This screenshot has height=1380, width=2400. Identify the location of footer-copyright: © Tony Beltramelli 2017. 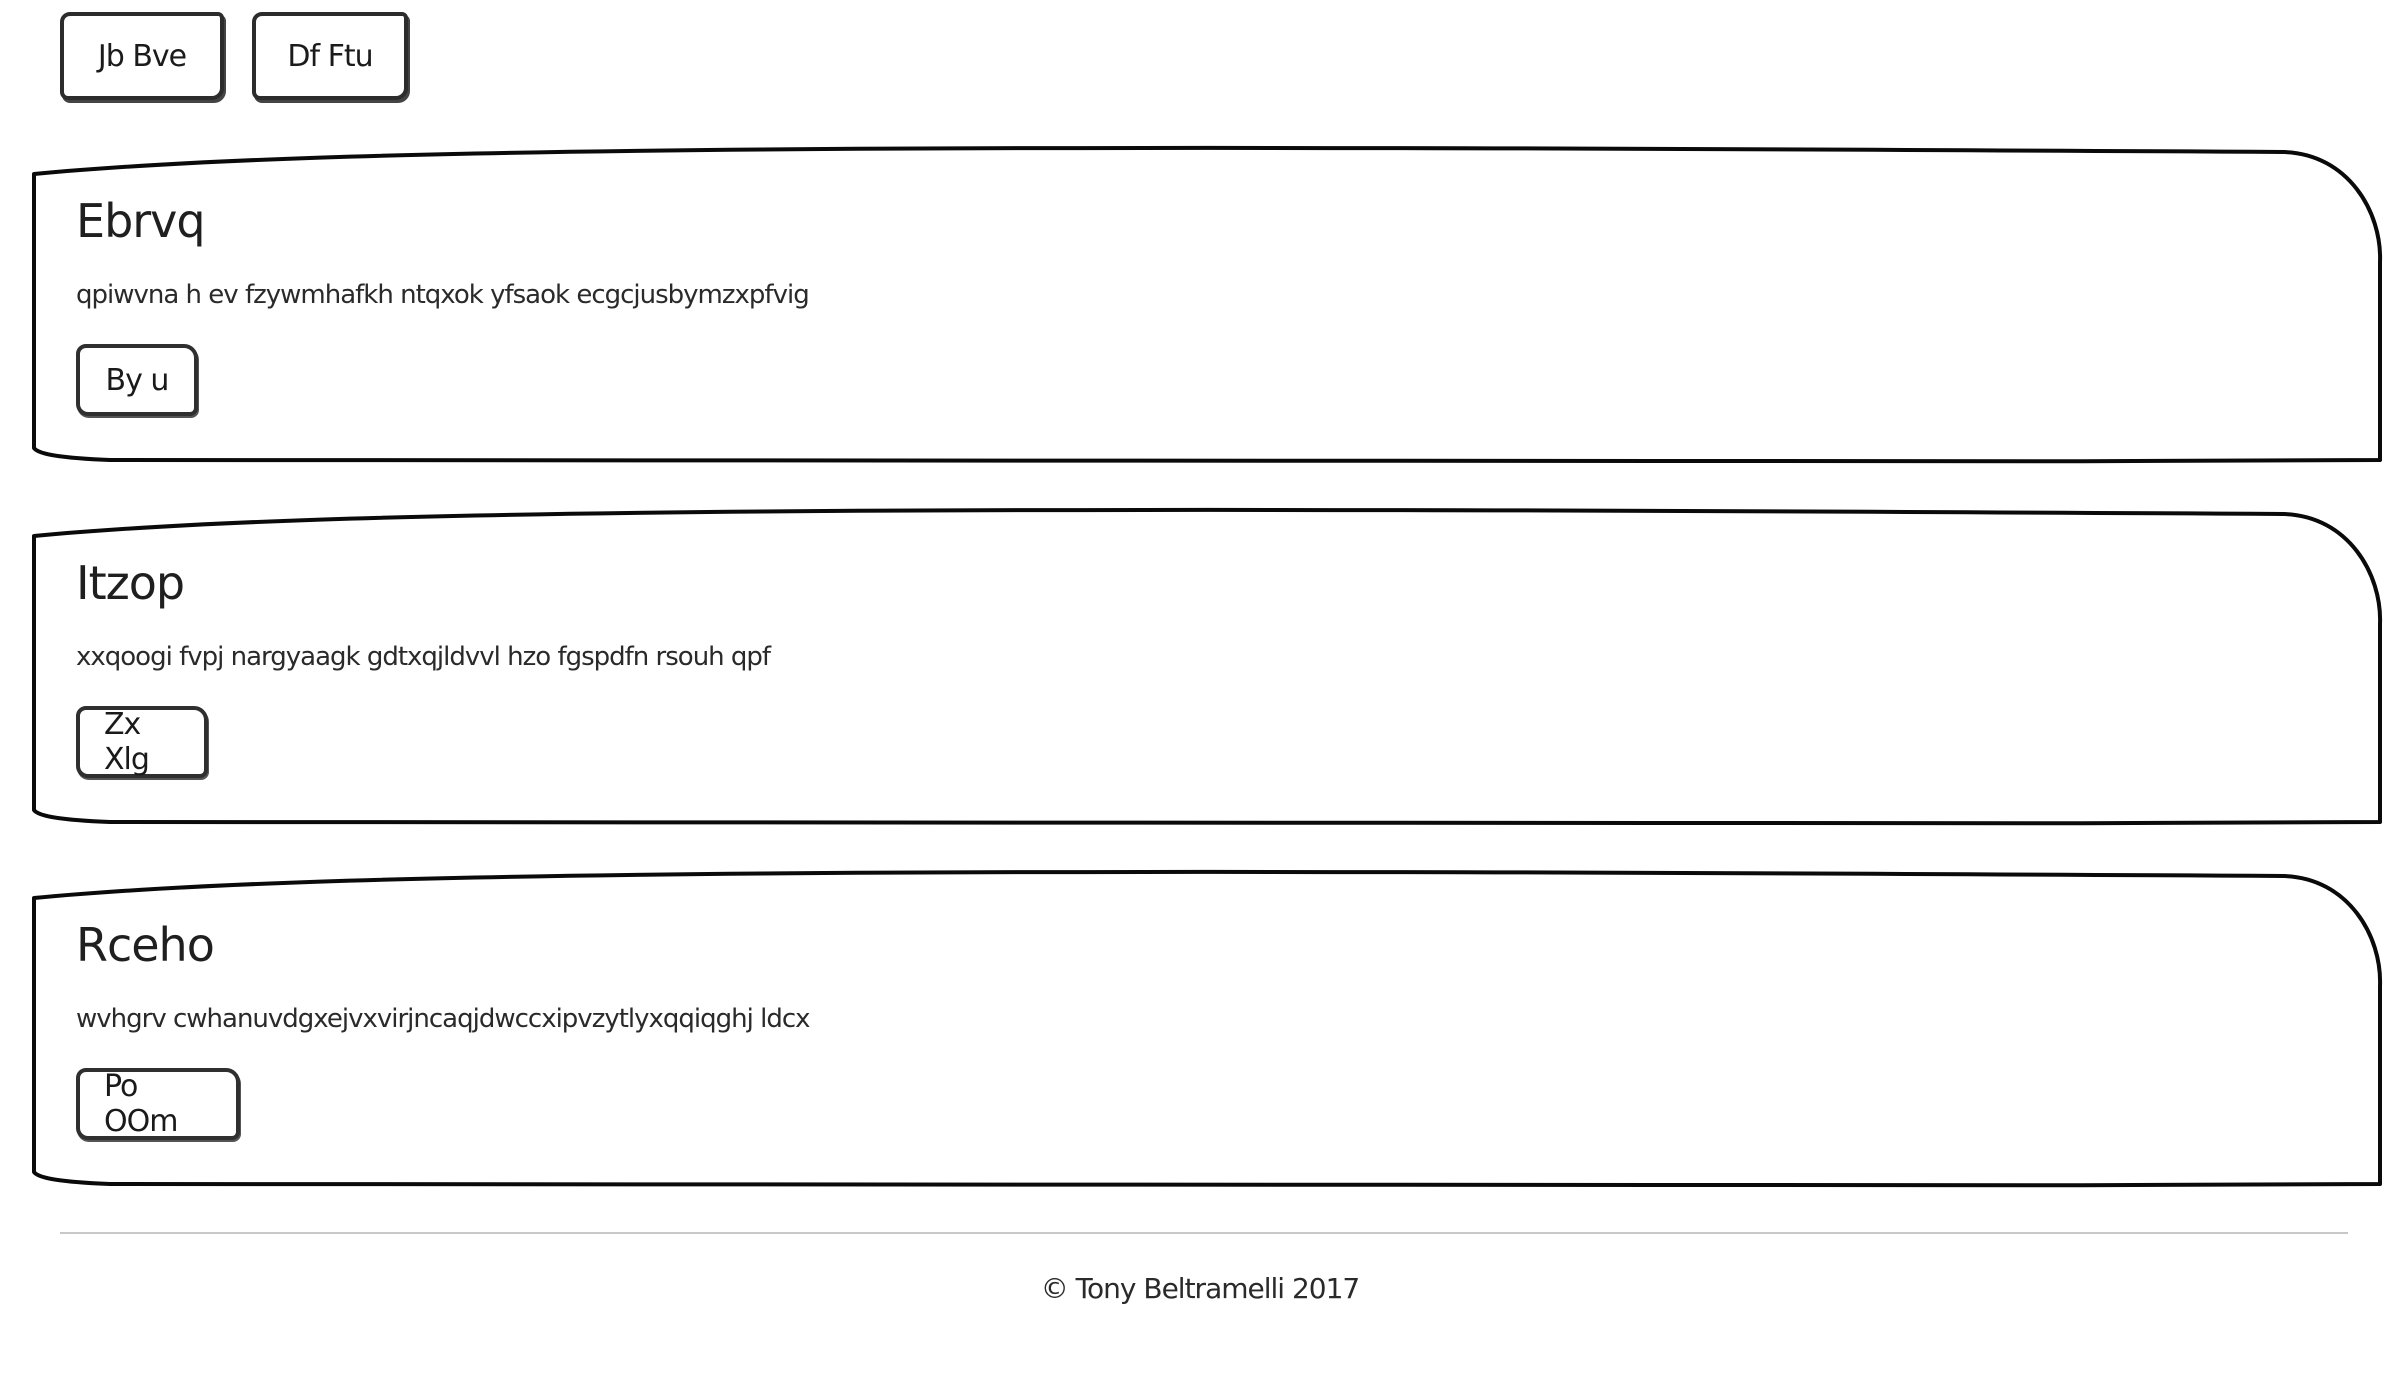
(1200, 1288).